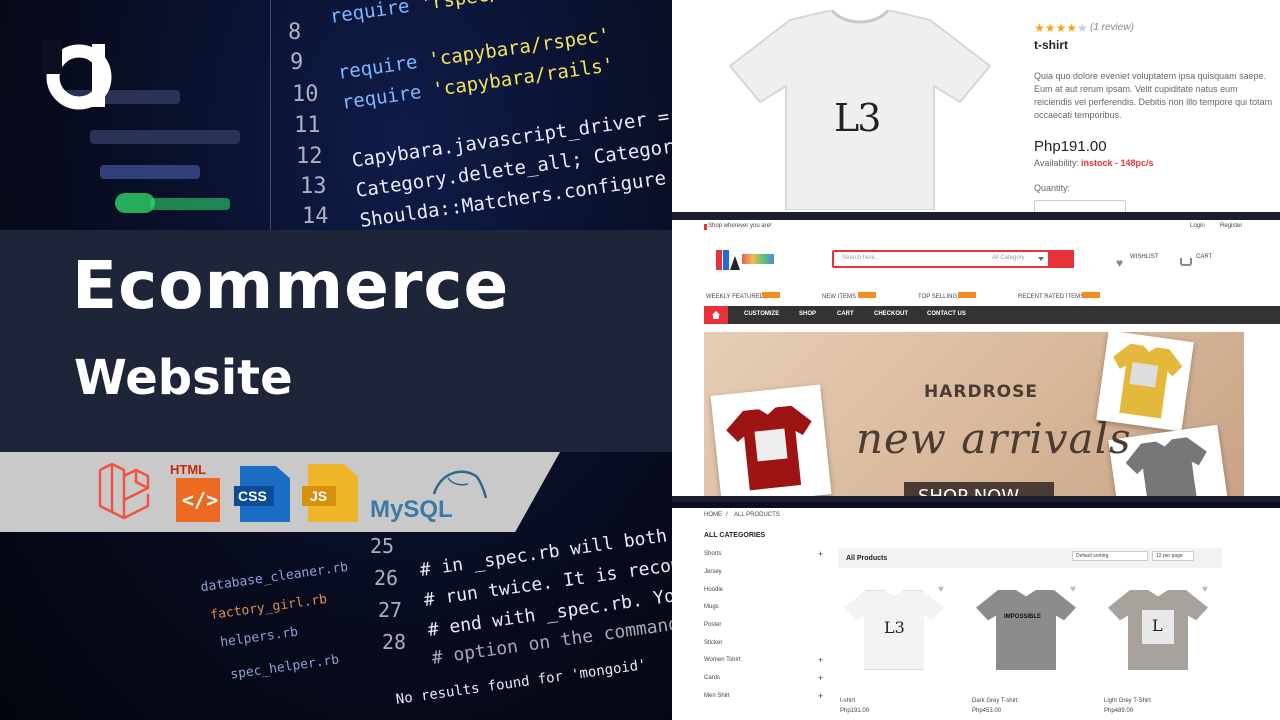 This screenshot has width=1280, height=720. What do you see at coordinates (295, 32) in the screenshot?
I see `line-number: 8` at bounding box center [295, 32].